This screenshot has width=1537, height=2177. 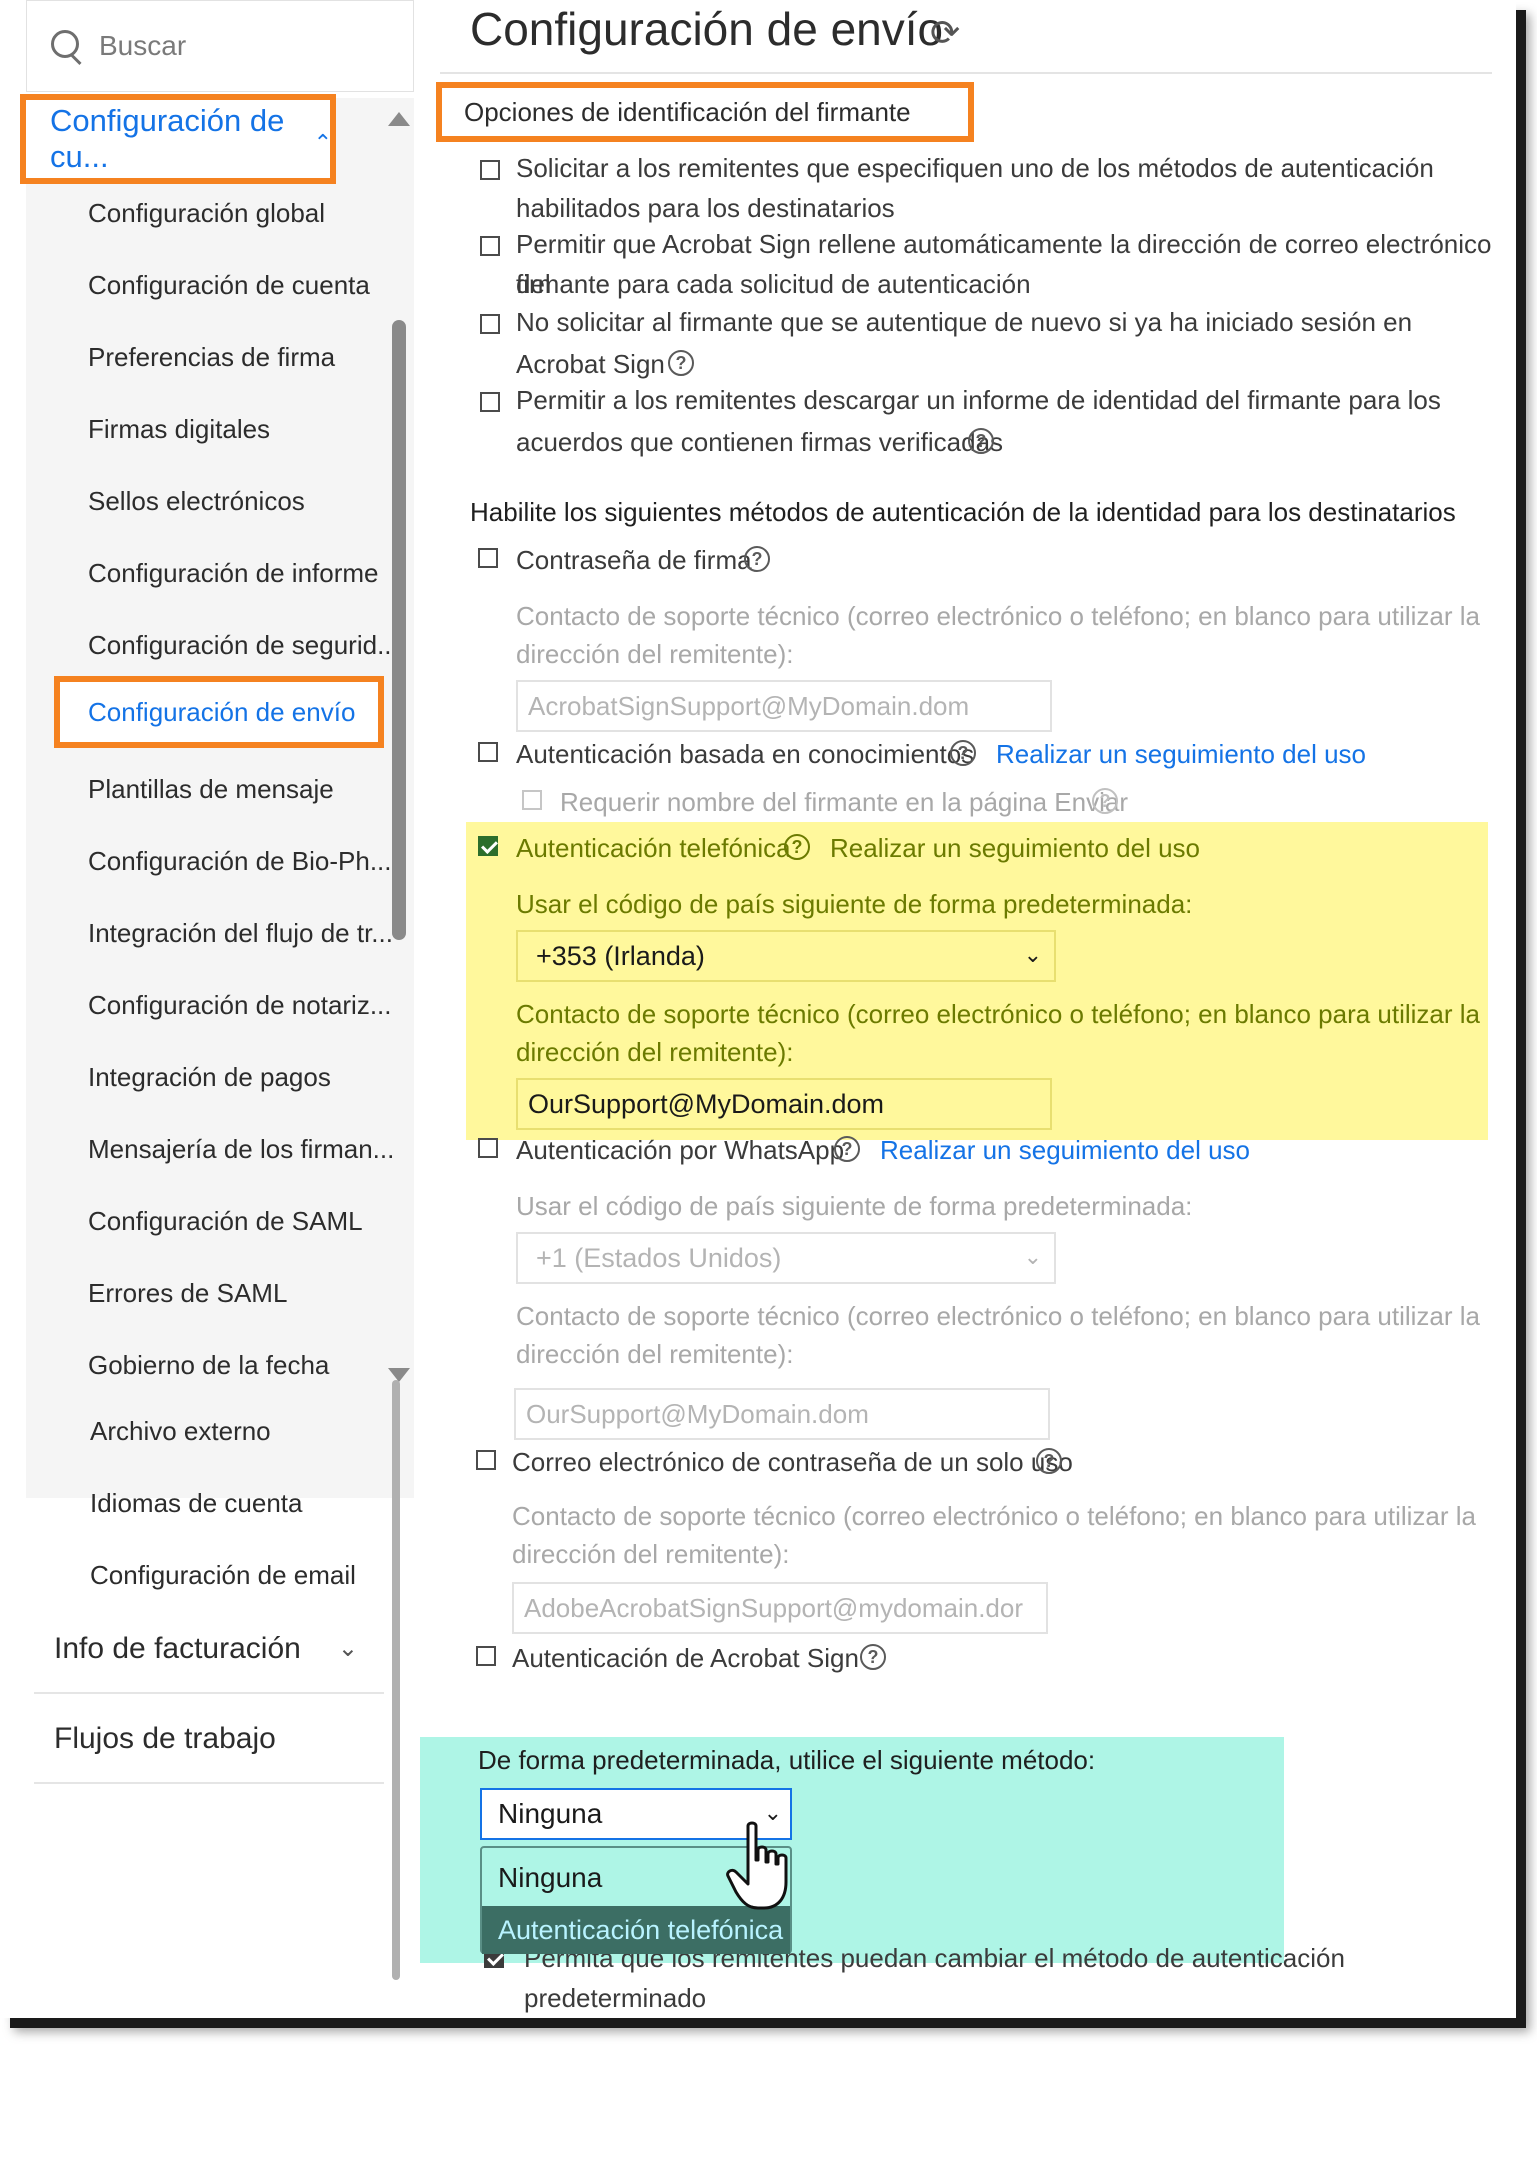 What do you see at coordinates (225, 1221) in the screenshot?
I see `sidebar-item: Configuración de SAML` at bounding box center [225, 1221].